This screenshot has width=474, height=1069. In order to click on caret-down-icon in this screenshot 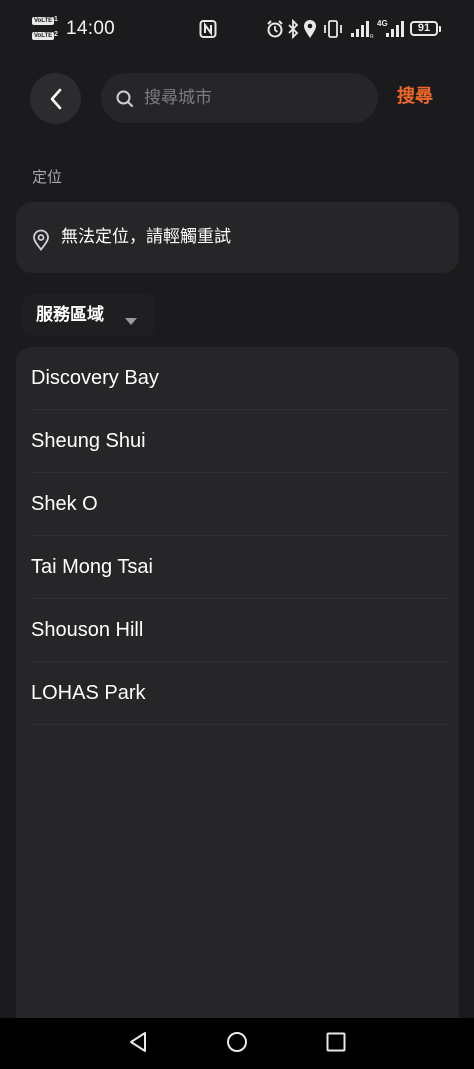, I will do `click(131, 320)`.